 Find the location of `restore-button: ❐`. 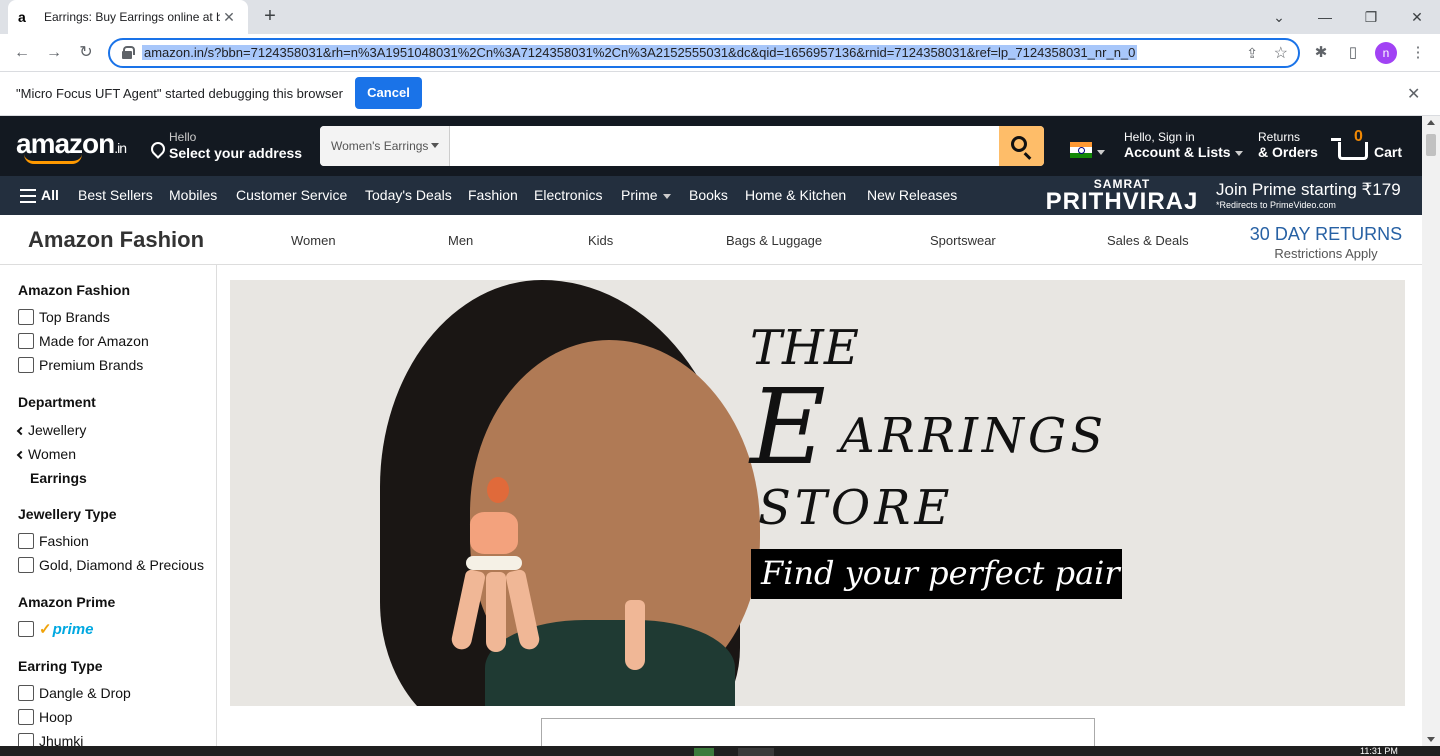

restore-button: ❐ is located at coordinates (1371, 17).